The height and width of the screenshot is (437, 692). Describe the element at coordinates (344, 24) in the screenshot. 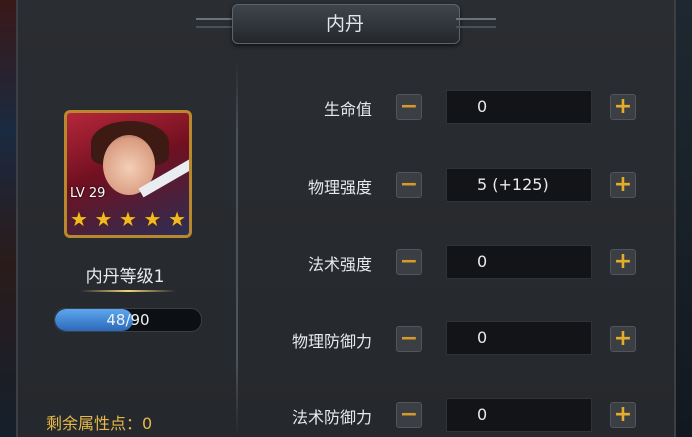

I see `panel-title: 内丹` at that location.